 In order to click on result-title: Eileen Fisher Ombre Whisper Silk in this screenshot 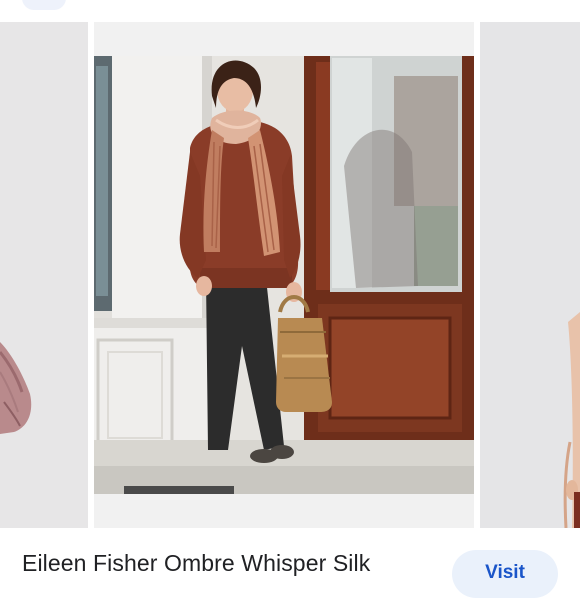, I will do `click(196, 563)`.